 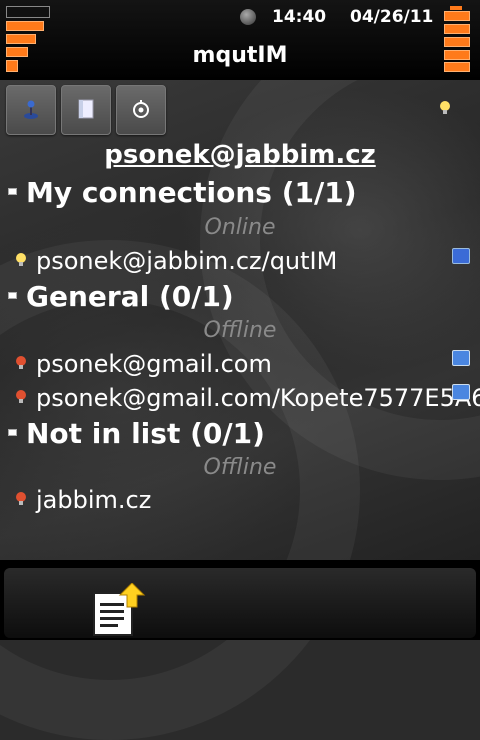 I want to click on battery-cap-icon, so click(x=456, y=8).